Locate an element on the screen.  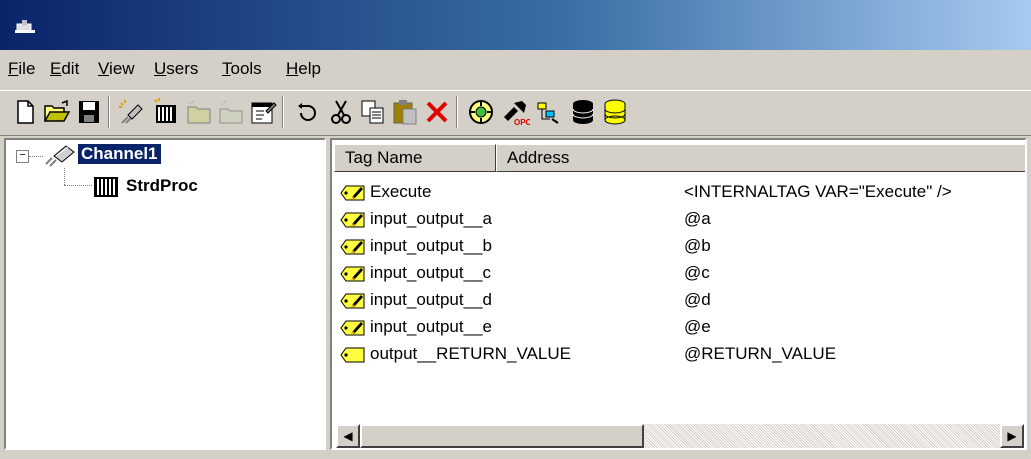
column-header-tag-name: Tag Name is located at coordinates (415, 158).